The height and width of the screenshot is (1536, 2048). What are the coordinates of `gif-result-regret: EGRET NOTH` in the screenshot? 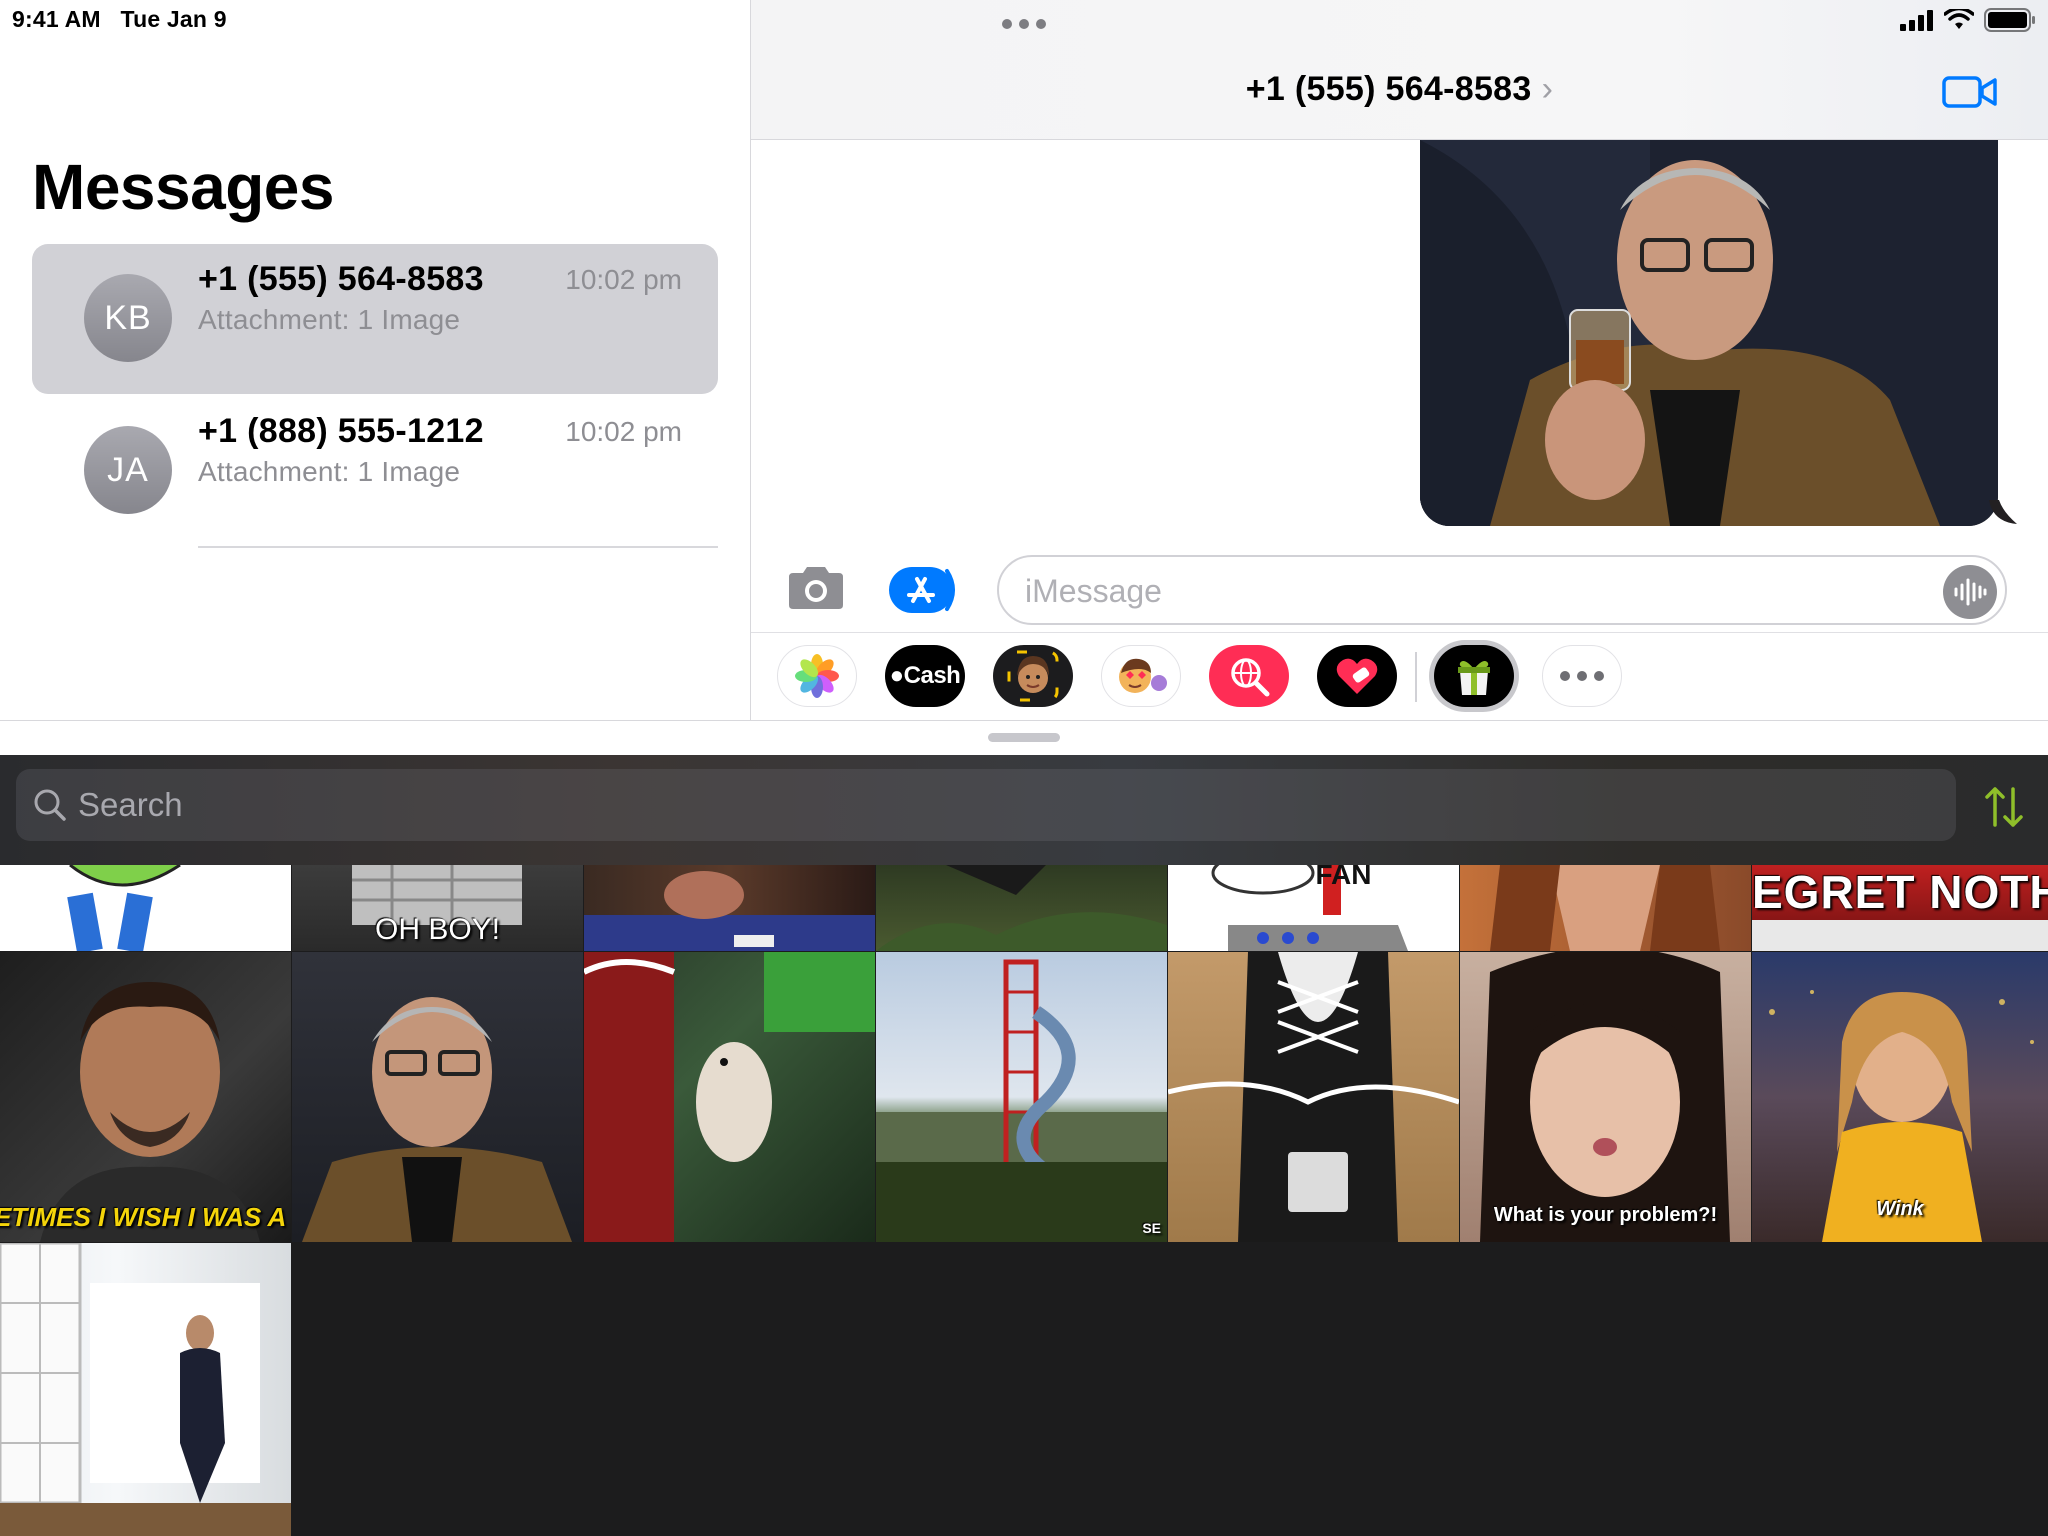 It's located at (1900, 908).